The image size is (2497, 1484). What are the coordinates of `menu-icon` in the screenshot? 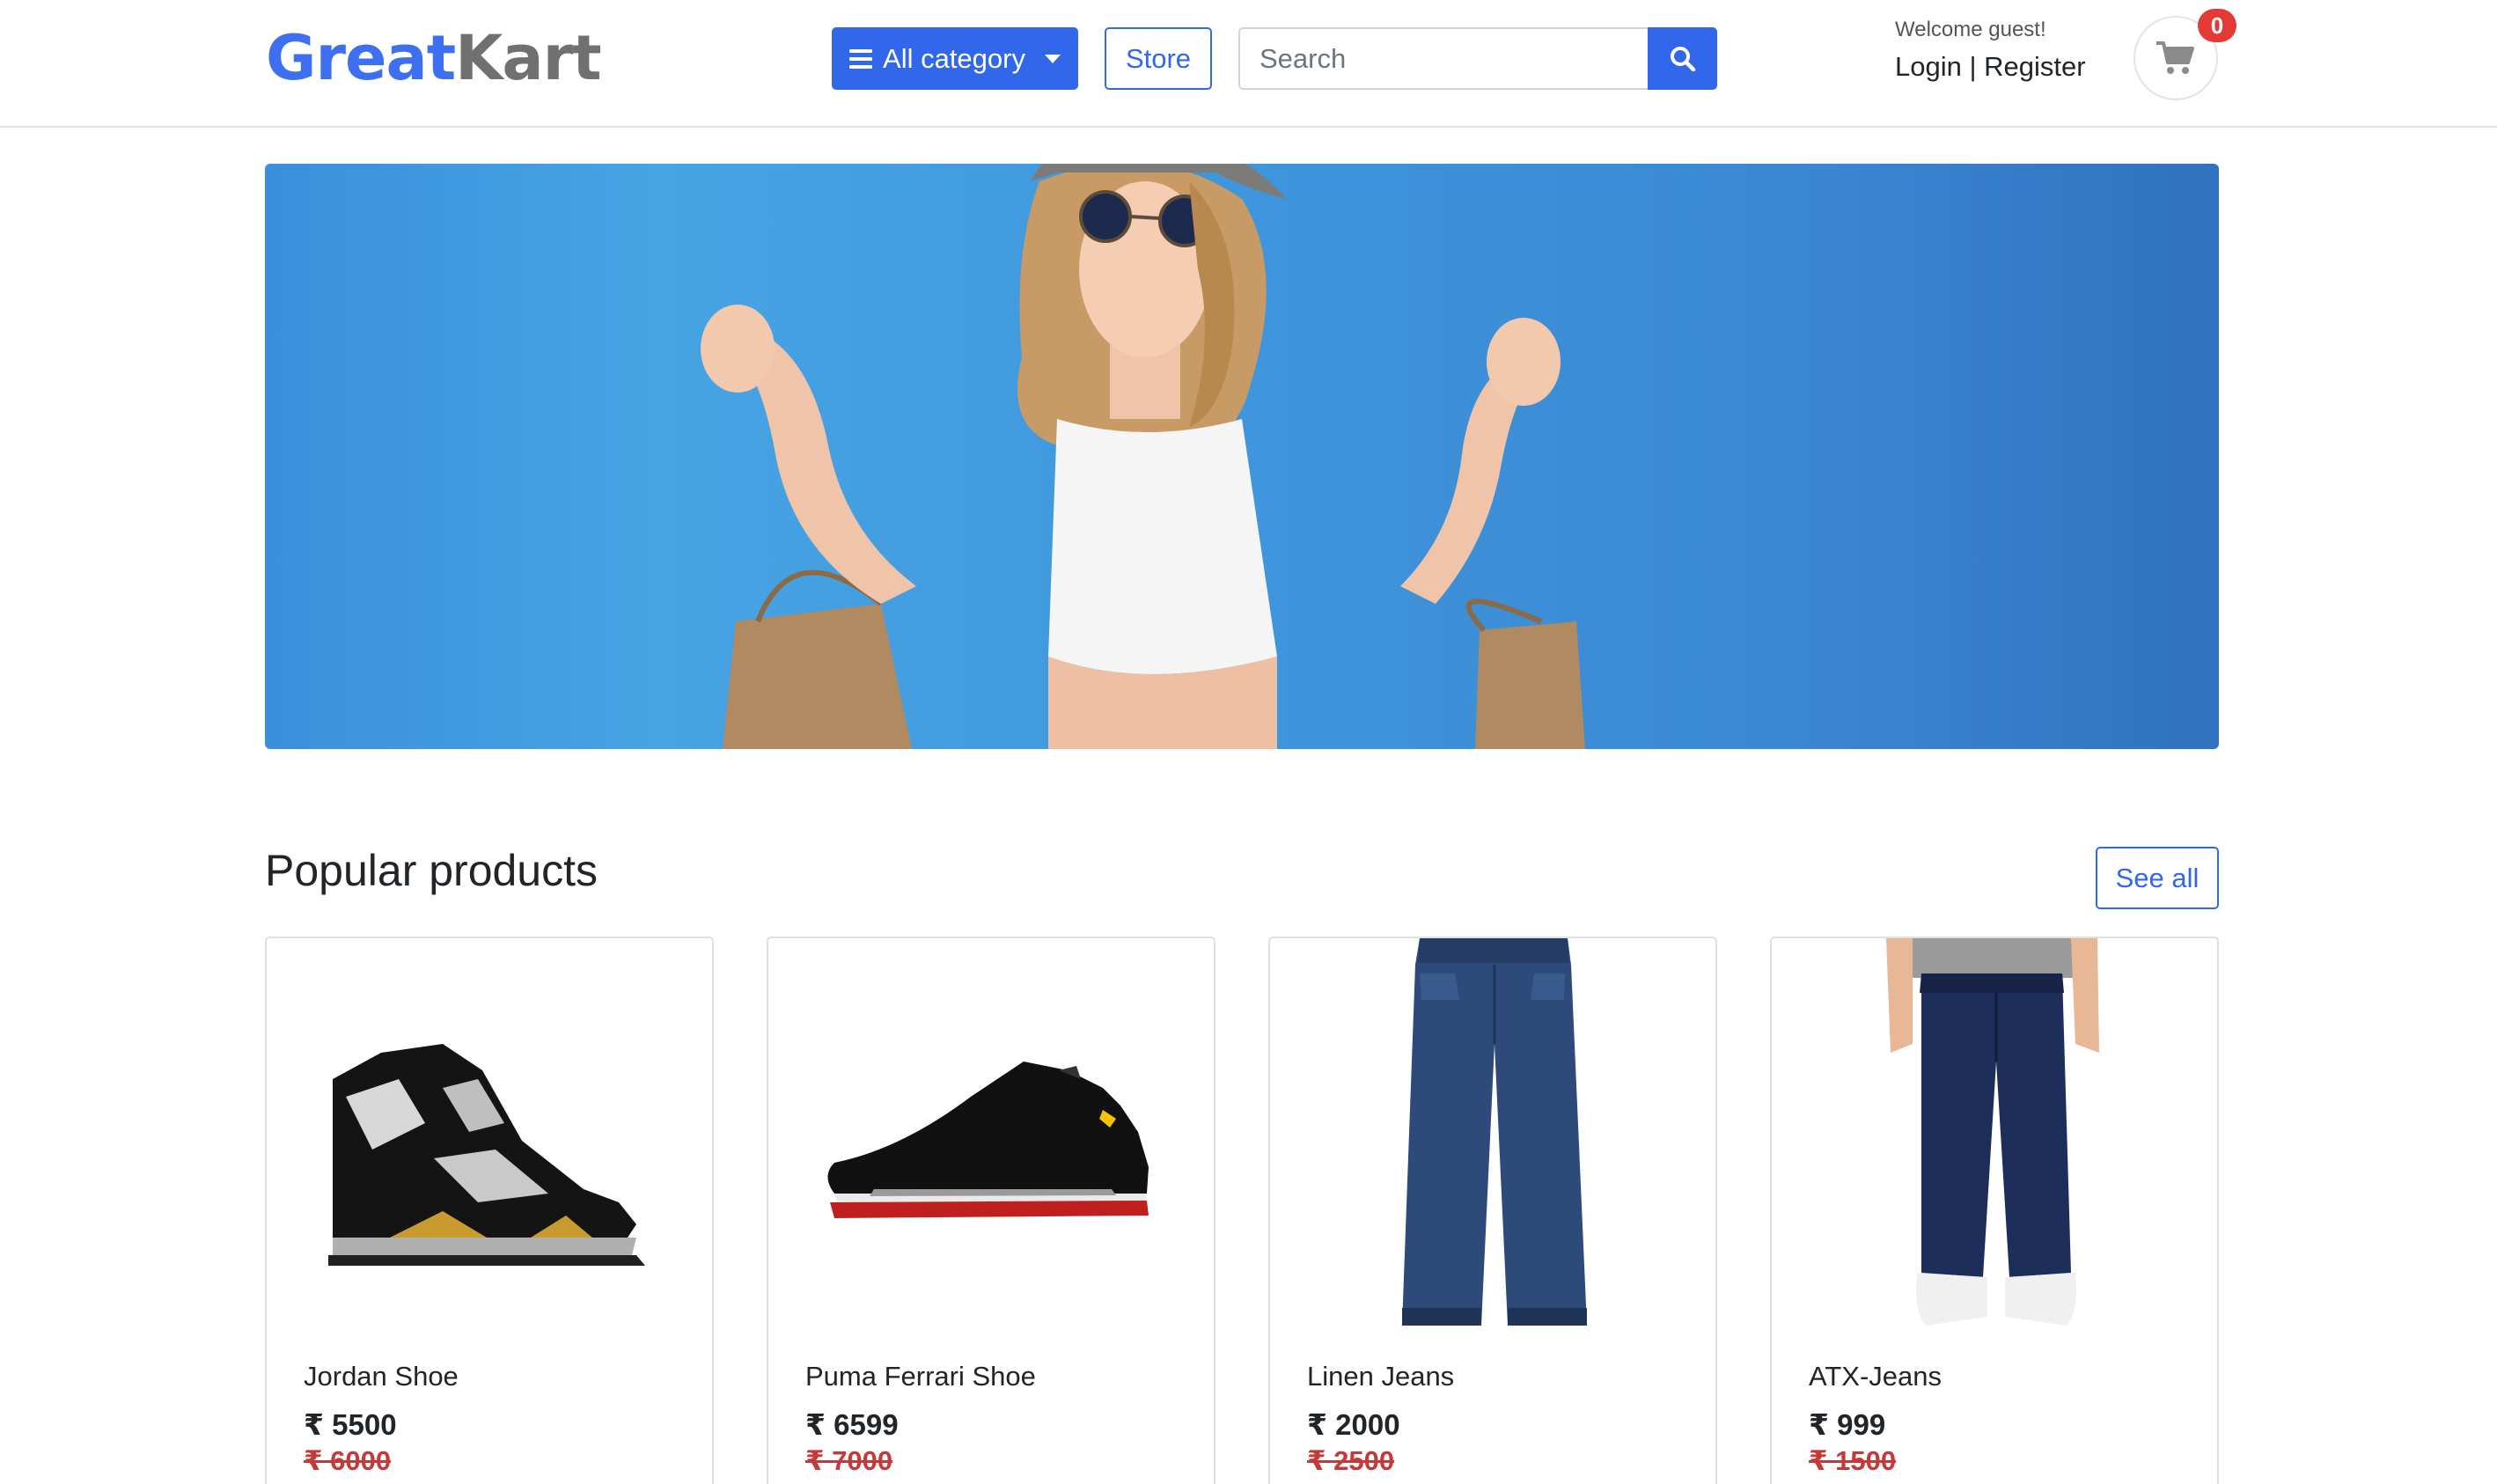 It's located at (861, 59).